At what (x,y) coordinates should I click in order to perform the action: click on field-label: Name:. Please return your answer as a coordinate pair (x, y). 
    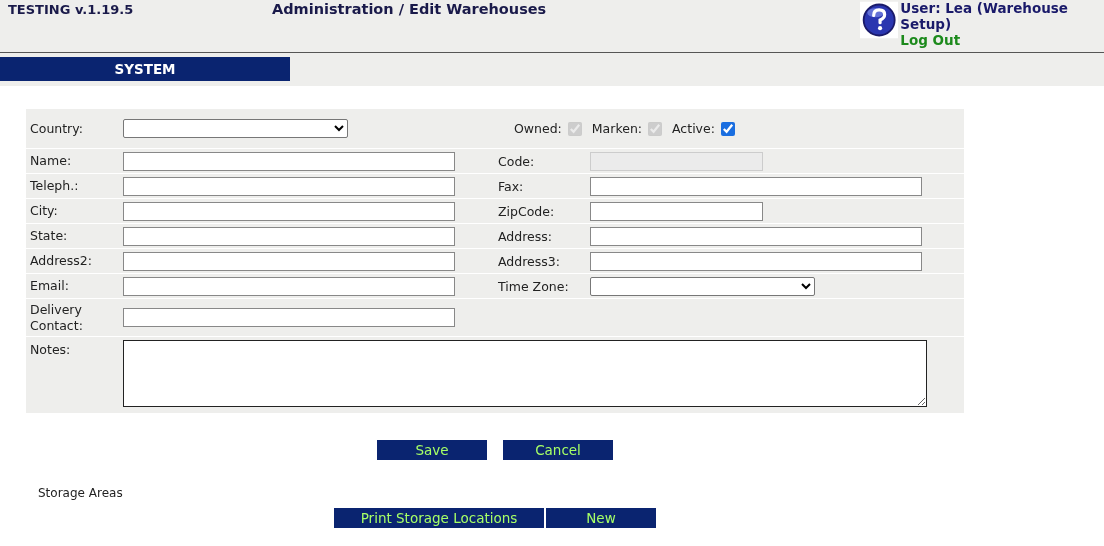
    Looking at the image, I should click on (51, 161).